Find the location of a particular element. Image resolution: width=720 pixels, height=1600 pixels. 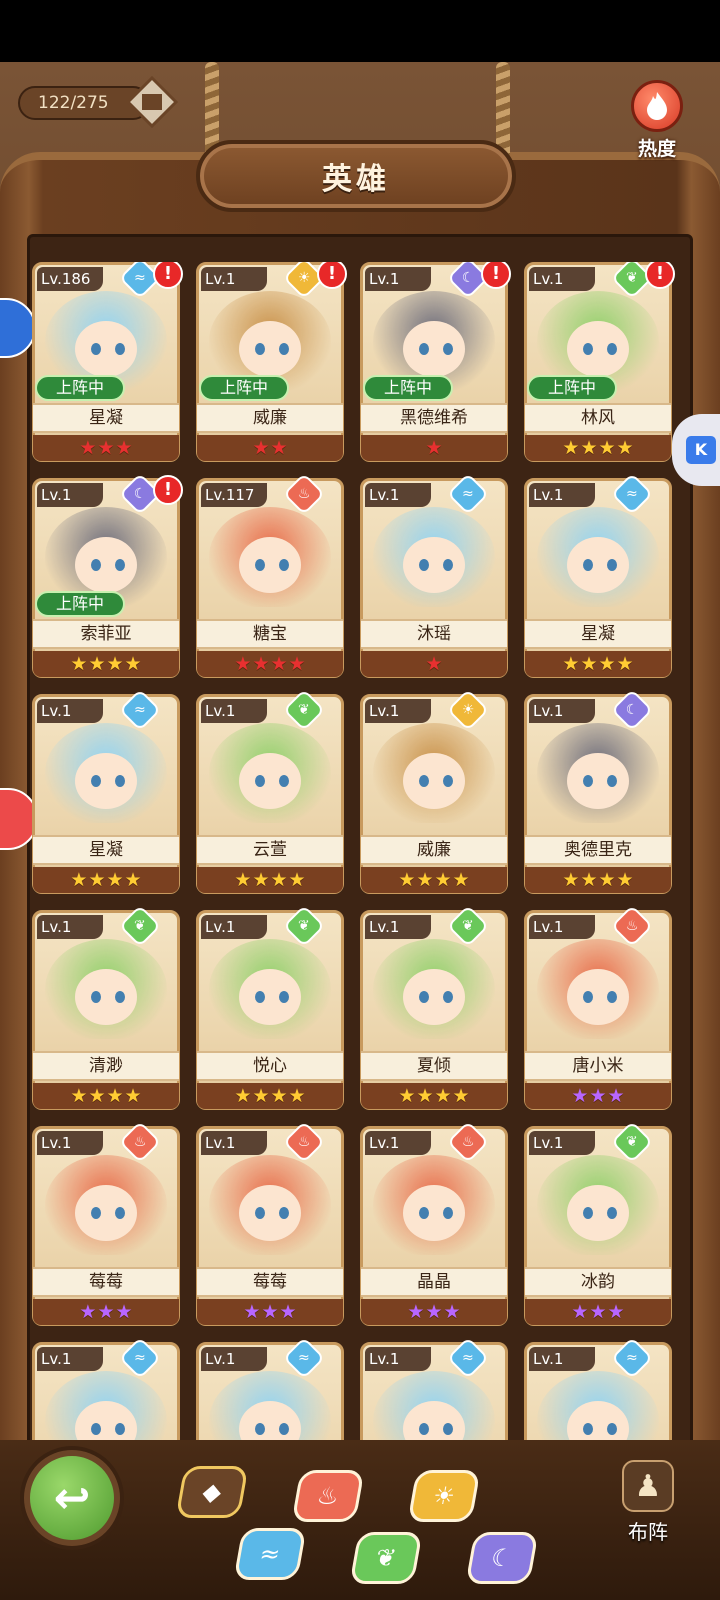

hero-card: Lv.1 ❦ 悦心 ★ ★ ★ ★ is located at coordinates (270, 1007).